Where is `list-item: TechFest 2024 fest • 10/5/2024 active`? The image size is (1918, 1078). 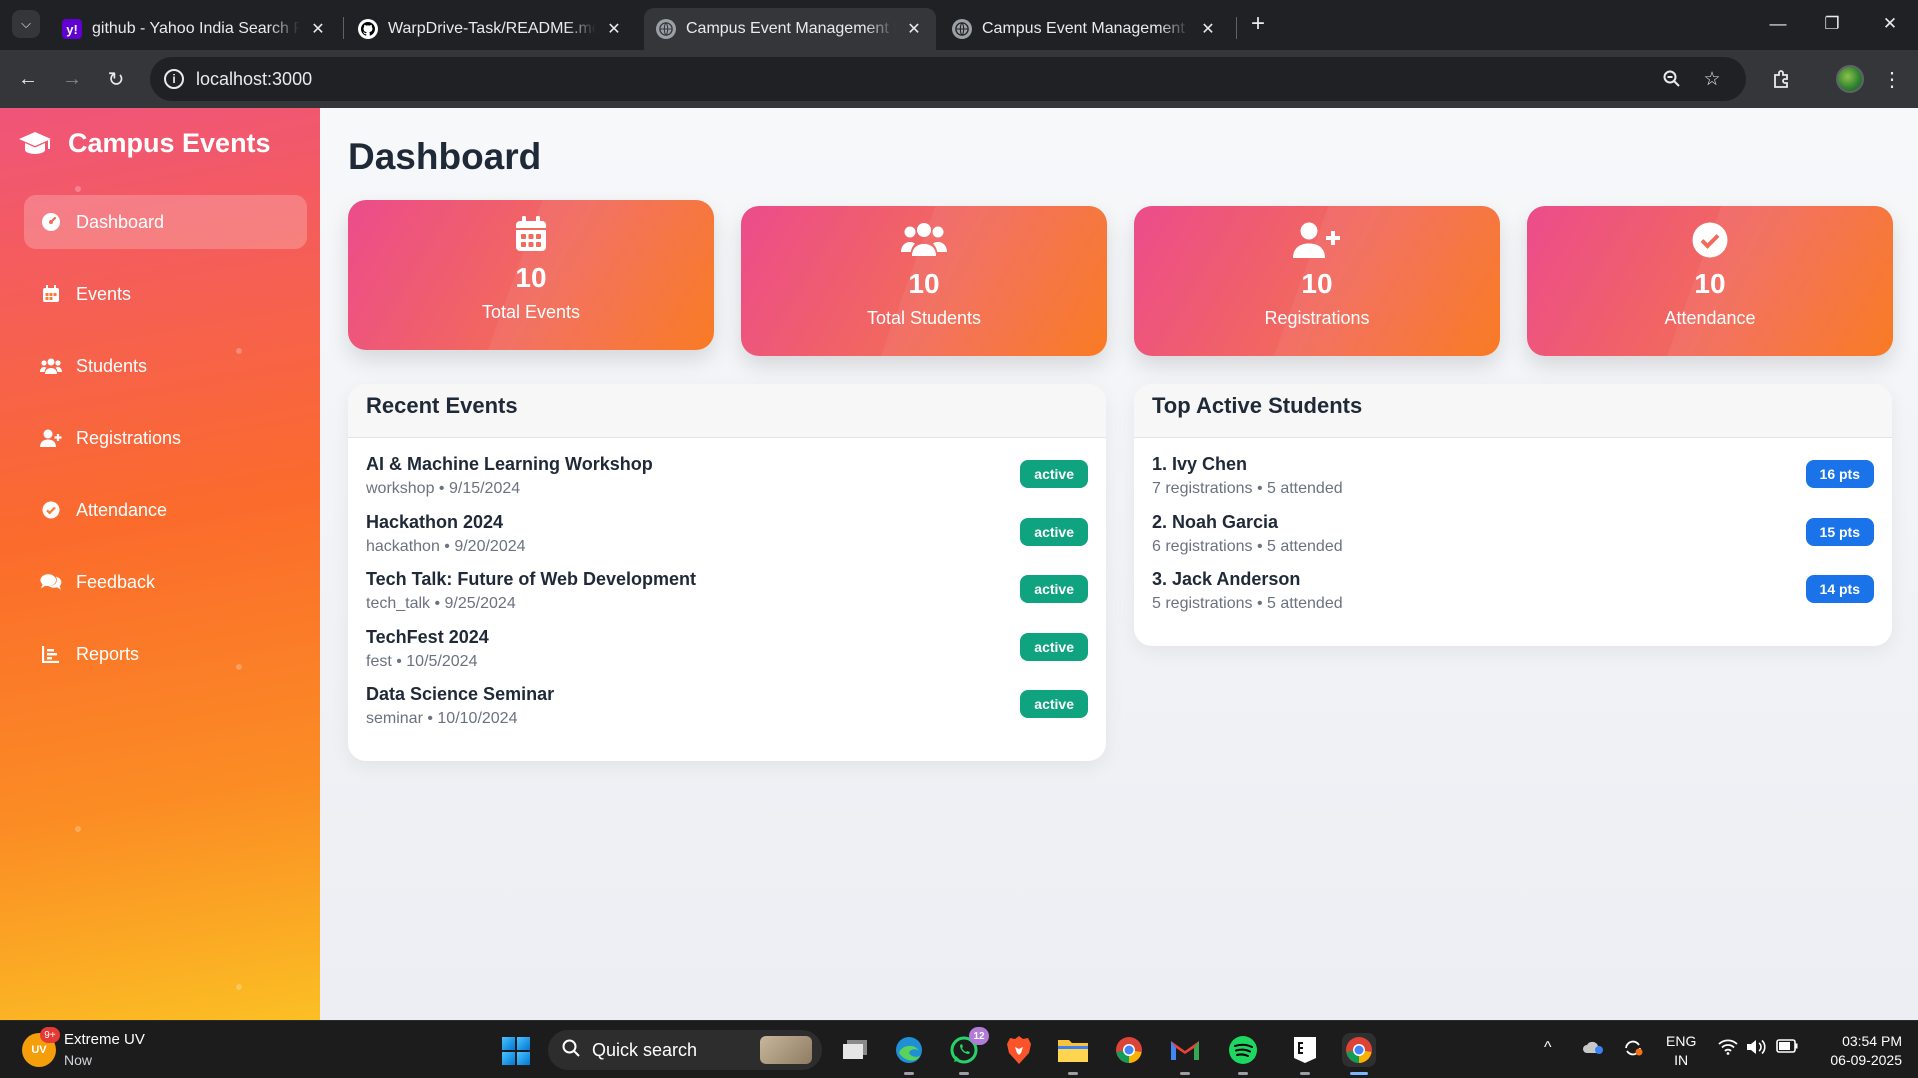
list-item: TechFest 2024 fest • 10/5/2024 active is located at coordinates (727, 654).